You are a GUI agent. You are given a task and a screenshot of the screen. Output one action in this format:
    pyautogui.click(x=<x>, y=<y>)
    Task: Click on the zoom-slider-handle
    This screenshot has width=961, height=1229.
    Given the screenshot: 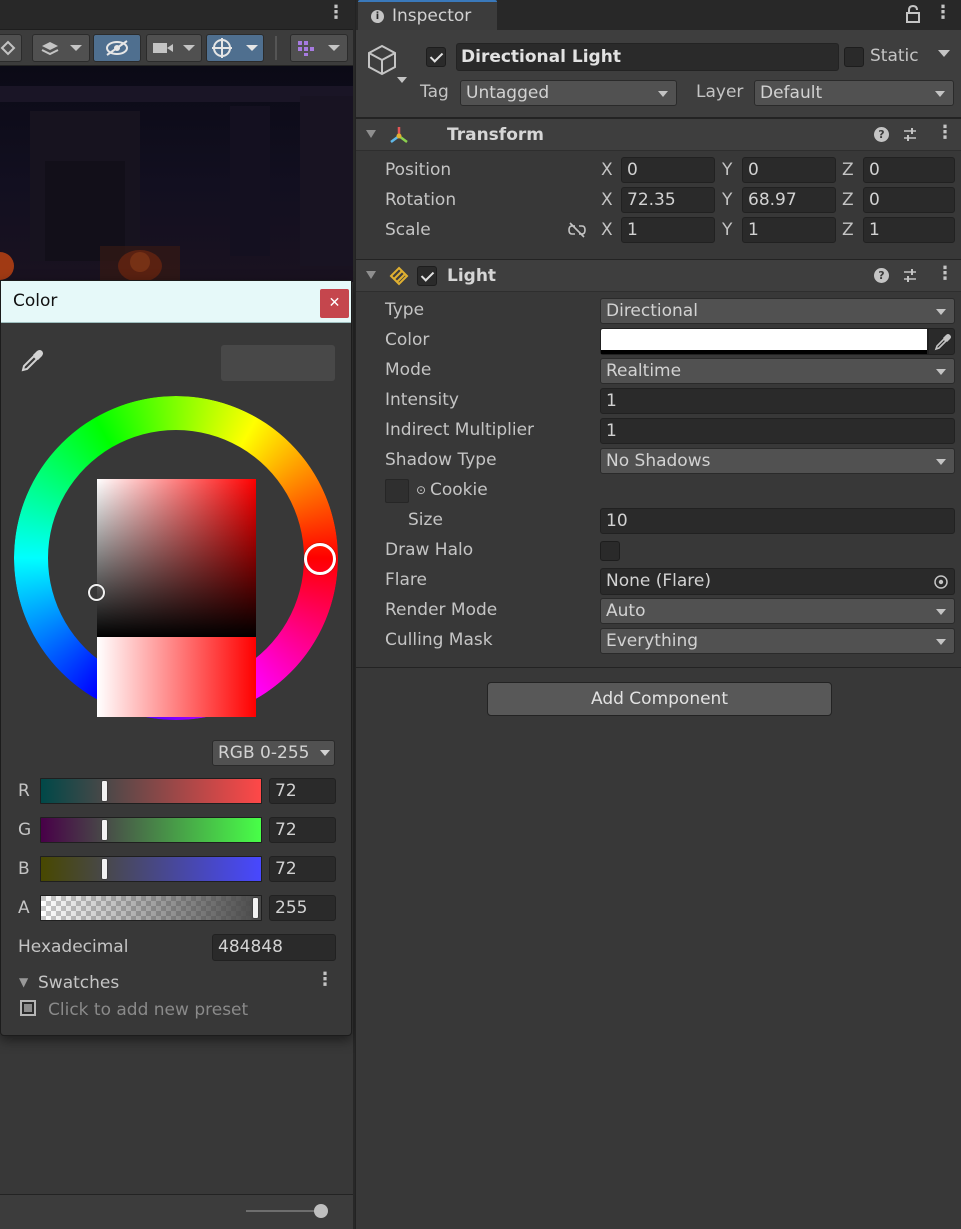 What is the action you would take?
    pyautogui.click(x=321, y=1211)
    